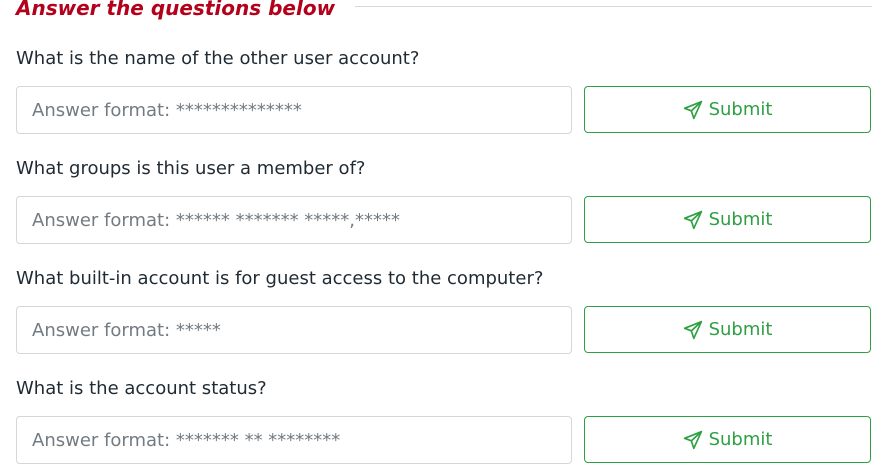 This screenshot has width=883, height=468. What do you see at coordinates (444, 11) in the screenshot?
I see `task-section-header: Answer the questions below` at bounding box center [444, 11].